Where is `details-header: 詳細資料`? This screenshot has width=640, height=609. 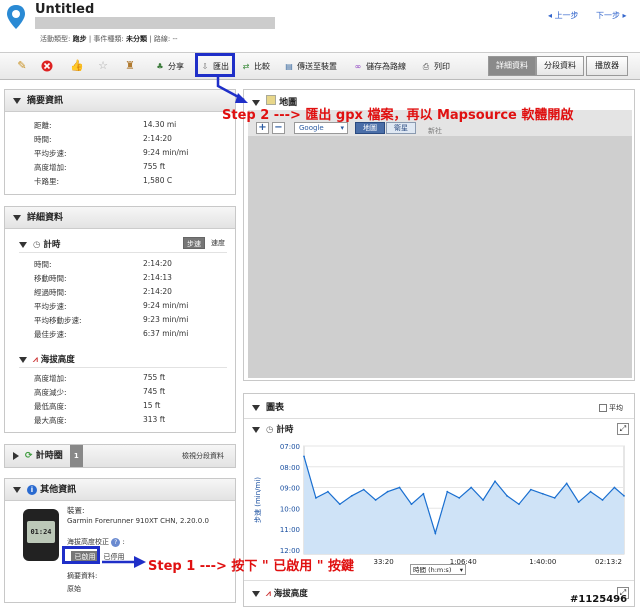 details-header: 詳細資料 is located at coordinates (120, 218).